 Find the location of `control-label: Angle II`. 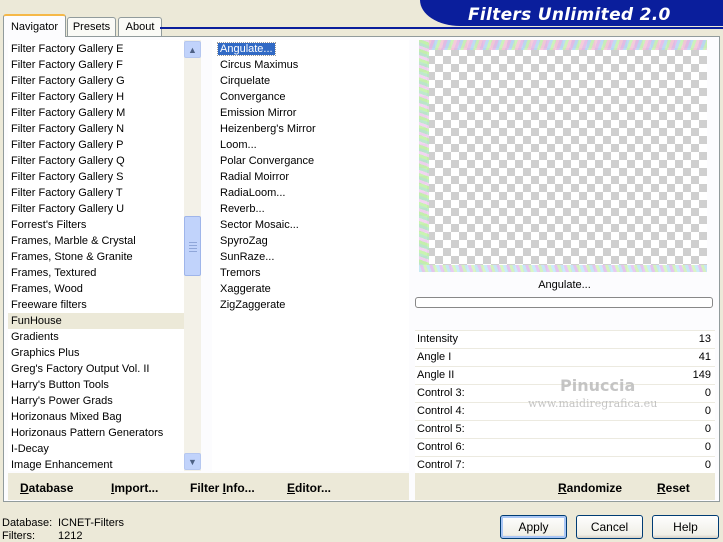

control-label: Angle II is located at coordinates (436, 375).